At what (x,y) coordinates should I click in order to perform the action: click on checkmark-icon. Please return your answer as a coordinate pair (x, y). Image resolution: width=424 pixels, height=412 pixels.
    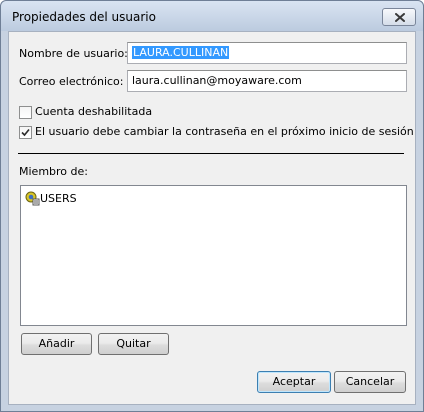
    Looking at the image, I should click on (25, 132).